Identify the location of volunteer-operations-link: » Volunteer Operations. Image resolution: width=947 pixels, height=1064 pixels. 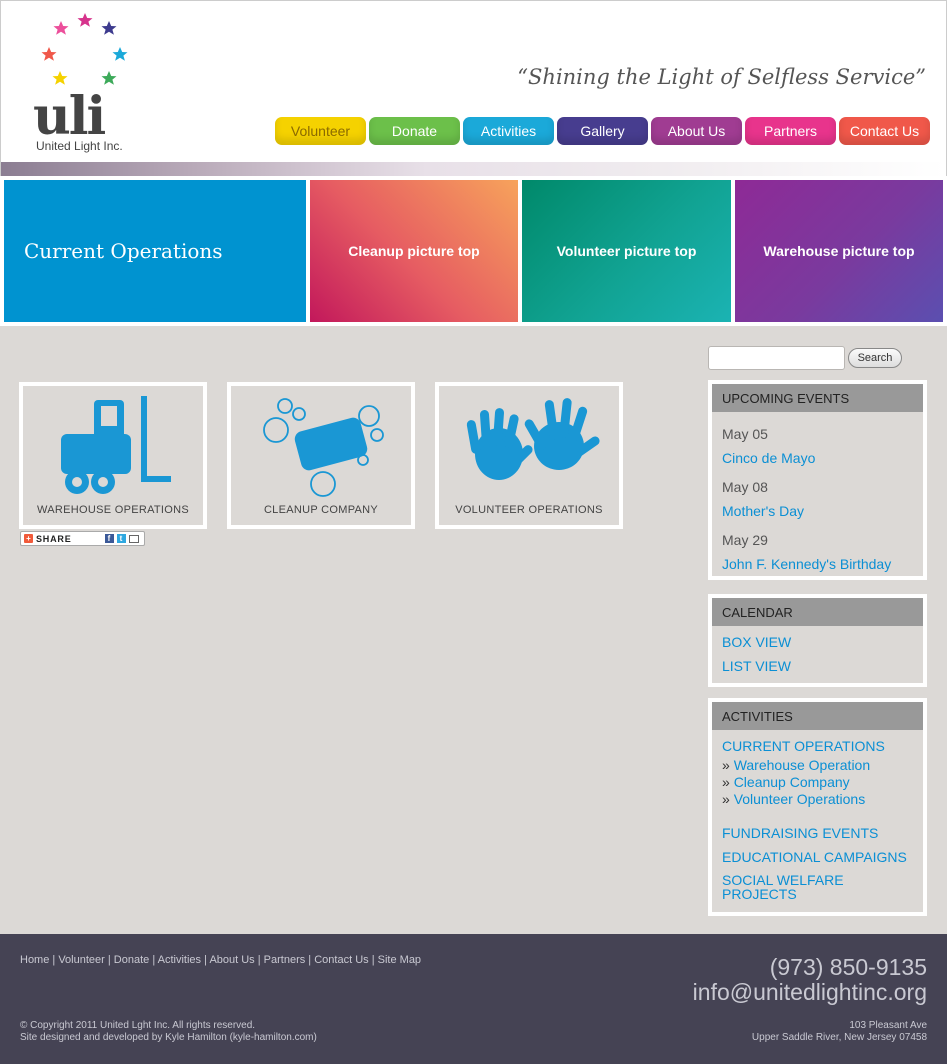
(817, 799).